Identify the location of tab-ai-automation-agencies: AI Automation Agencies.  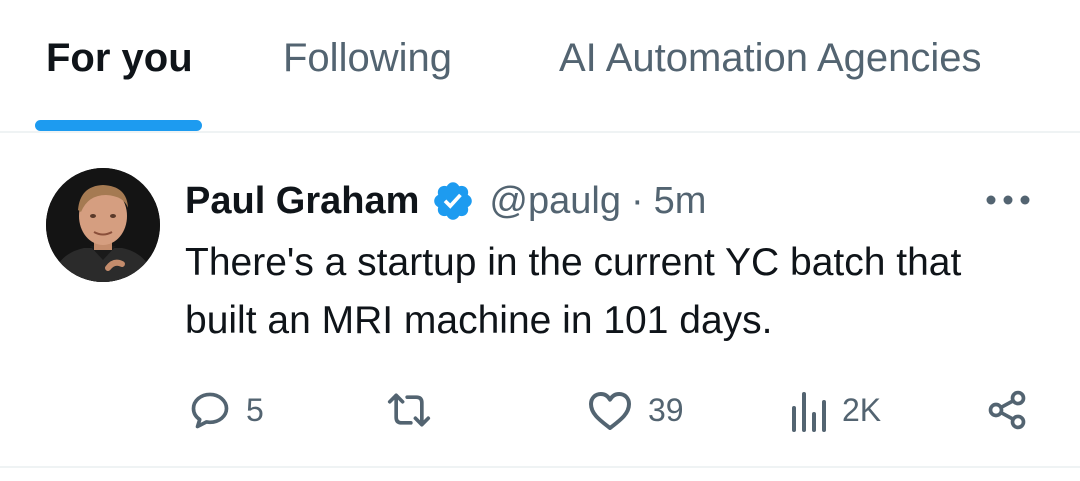
(770, 58).